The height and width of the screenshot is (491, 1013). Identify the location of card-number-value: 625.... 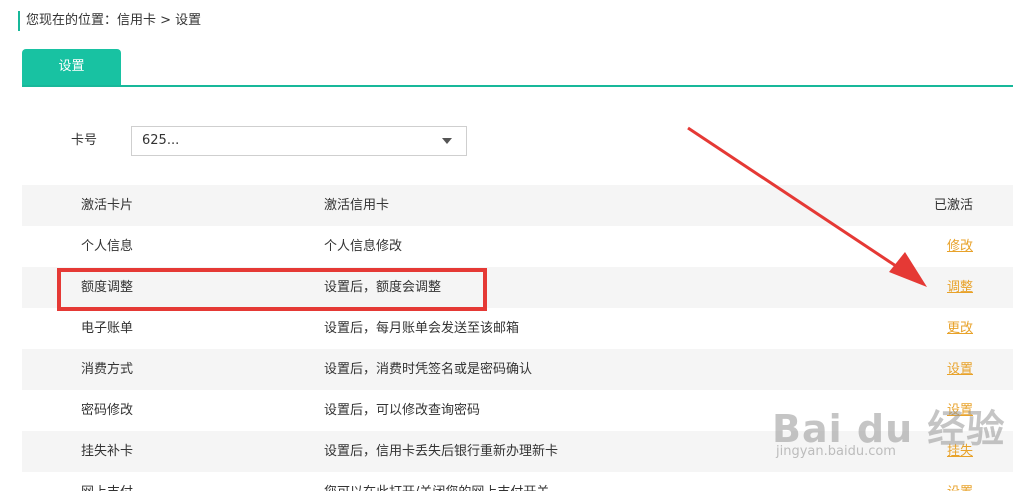
(161, 140).